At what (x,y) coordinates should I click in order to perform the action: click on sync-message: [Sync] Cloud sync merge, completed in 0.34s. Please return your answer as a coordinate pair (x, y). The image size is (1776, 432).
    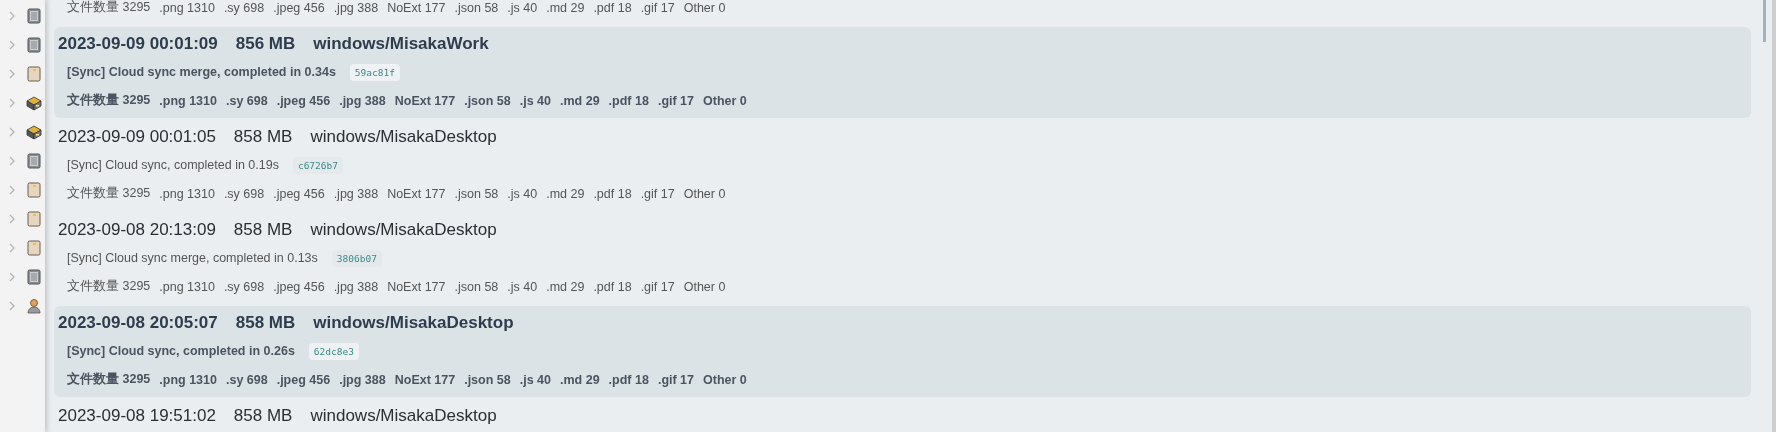
    Looking at the image, I should click on (201, 72).